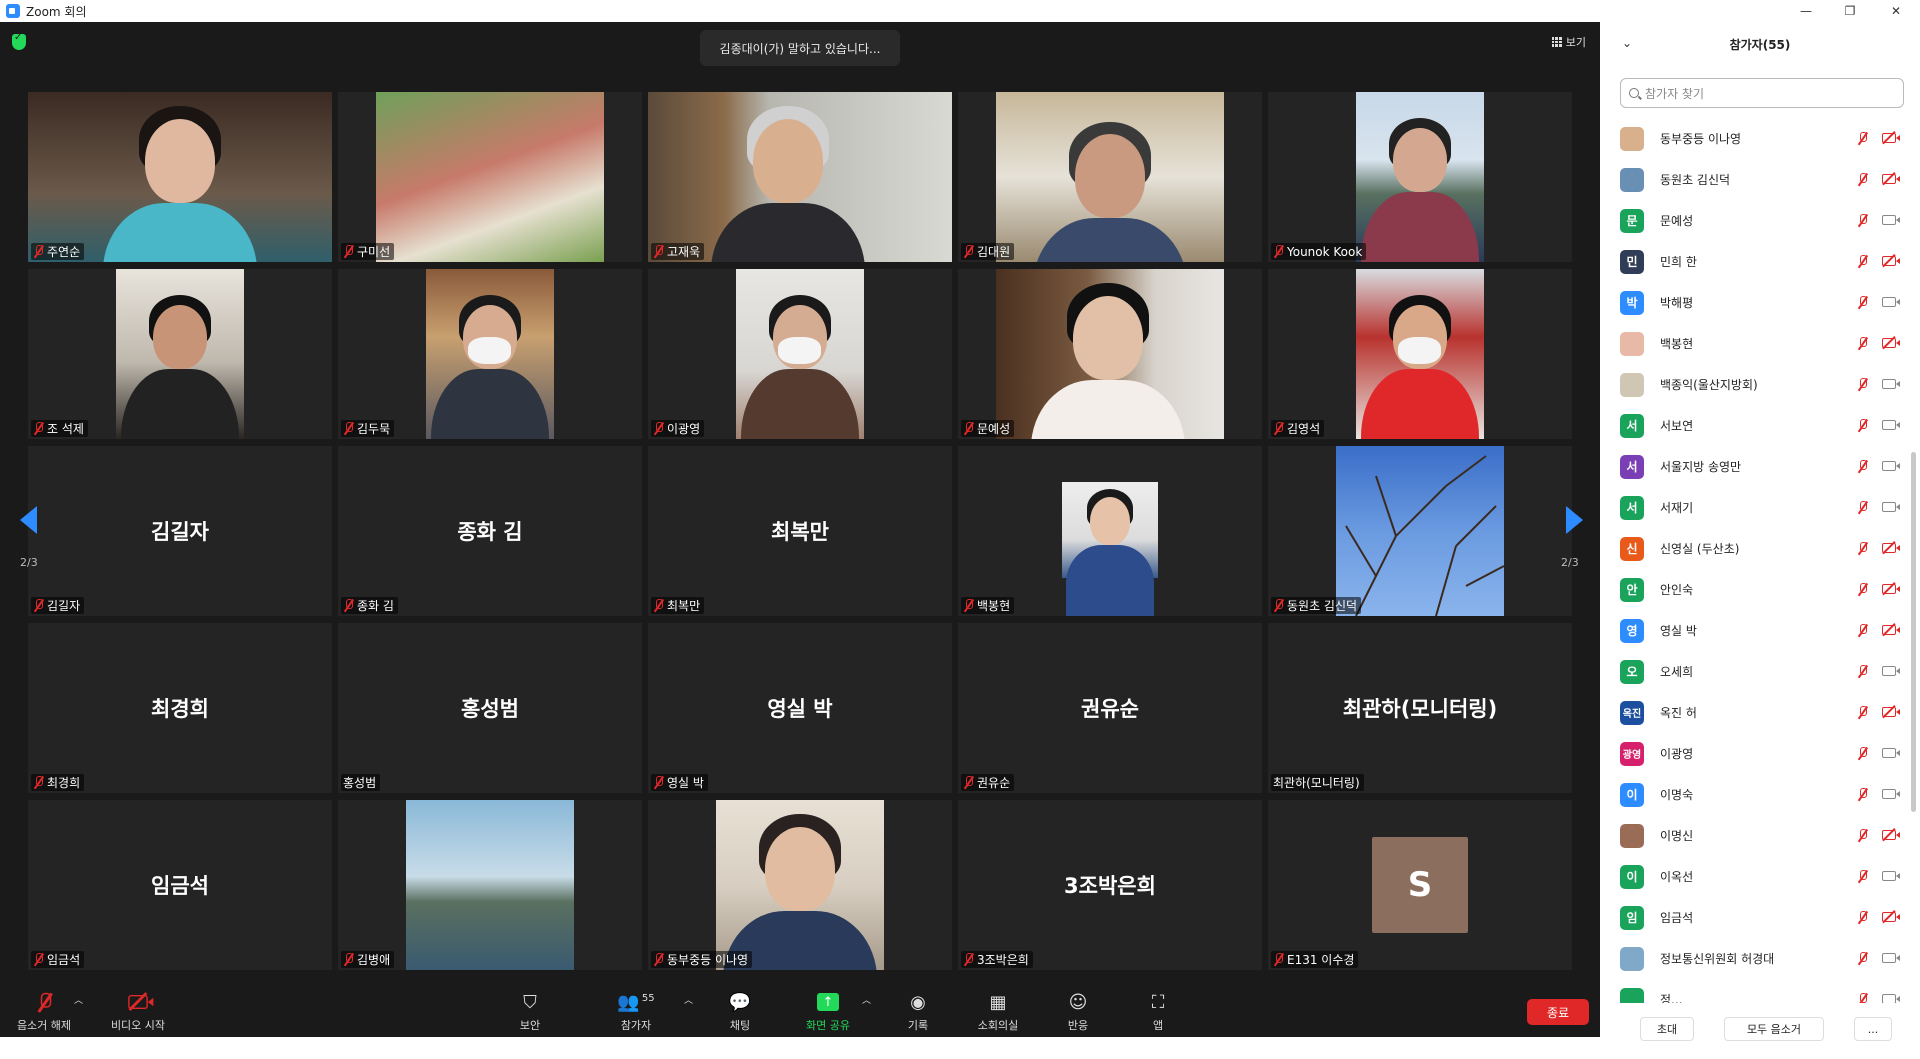 The height and width of the screenshot is (1059, 1920). Describe the element at coordinates (1753, 507) in the screenshot. I see `participant-row: 서 서재기` at that location.